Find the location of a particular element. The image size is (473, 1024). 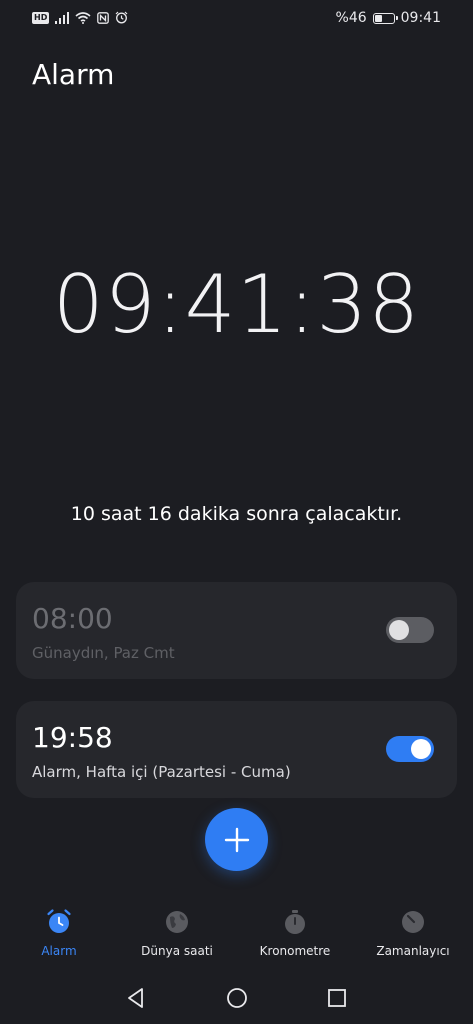

system-navigation-bar is located at coordinates (236, 998).